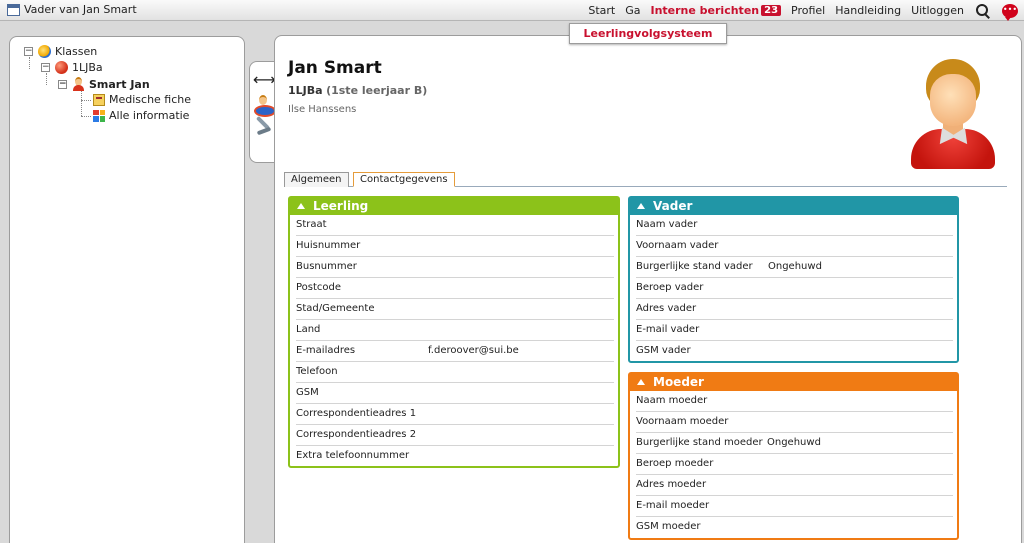 The image size is (1024, 543). I want to click on field-row: Postcode, so click(455, 288).